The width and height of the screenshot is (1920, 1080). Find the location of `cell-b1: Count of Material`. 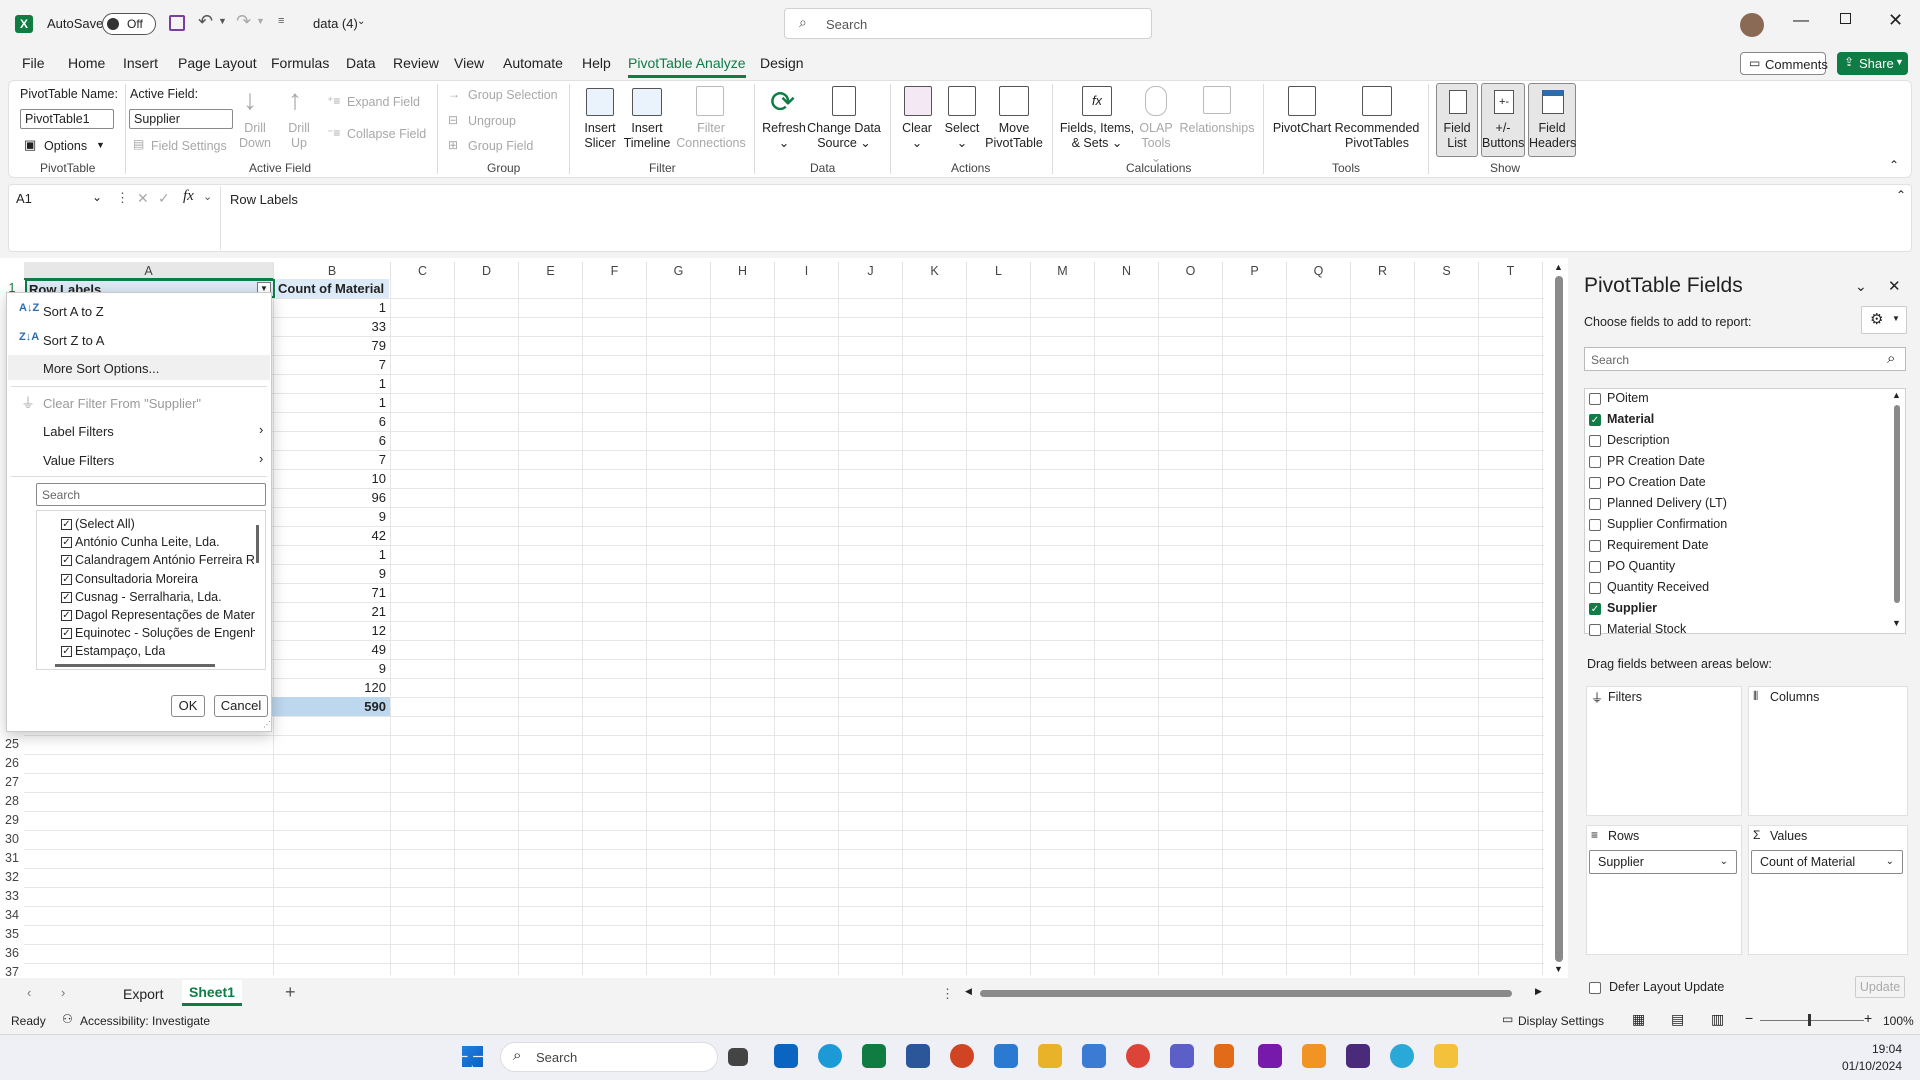

cell-b1: Count of Material is located at coordinates (332, 288).